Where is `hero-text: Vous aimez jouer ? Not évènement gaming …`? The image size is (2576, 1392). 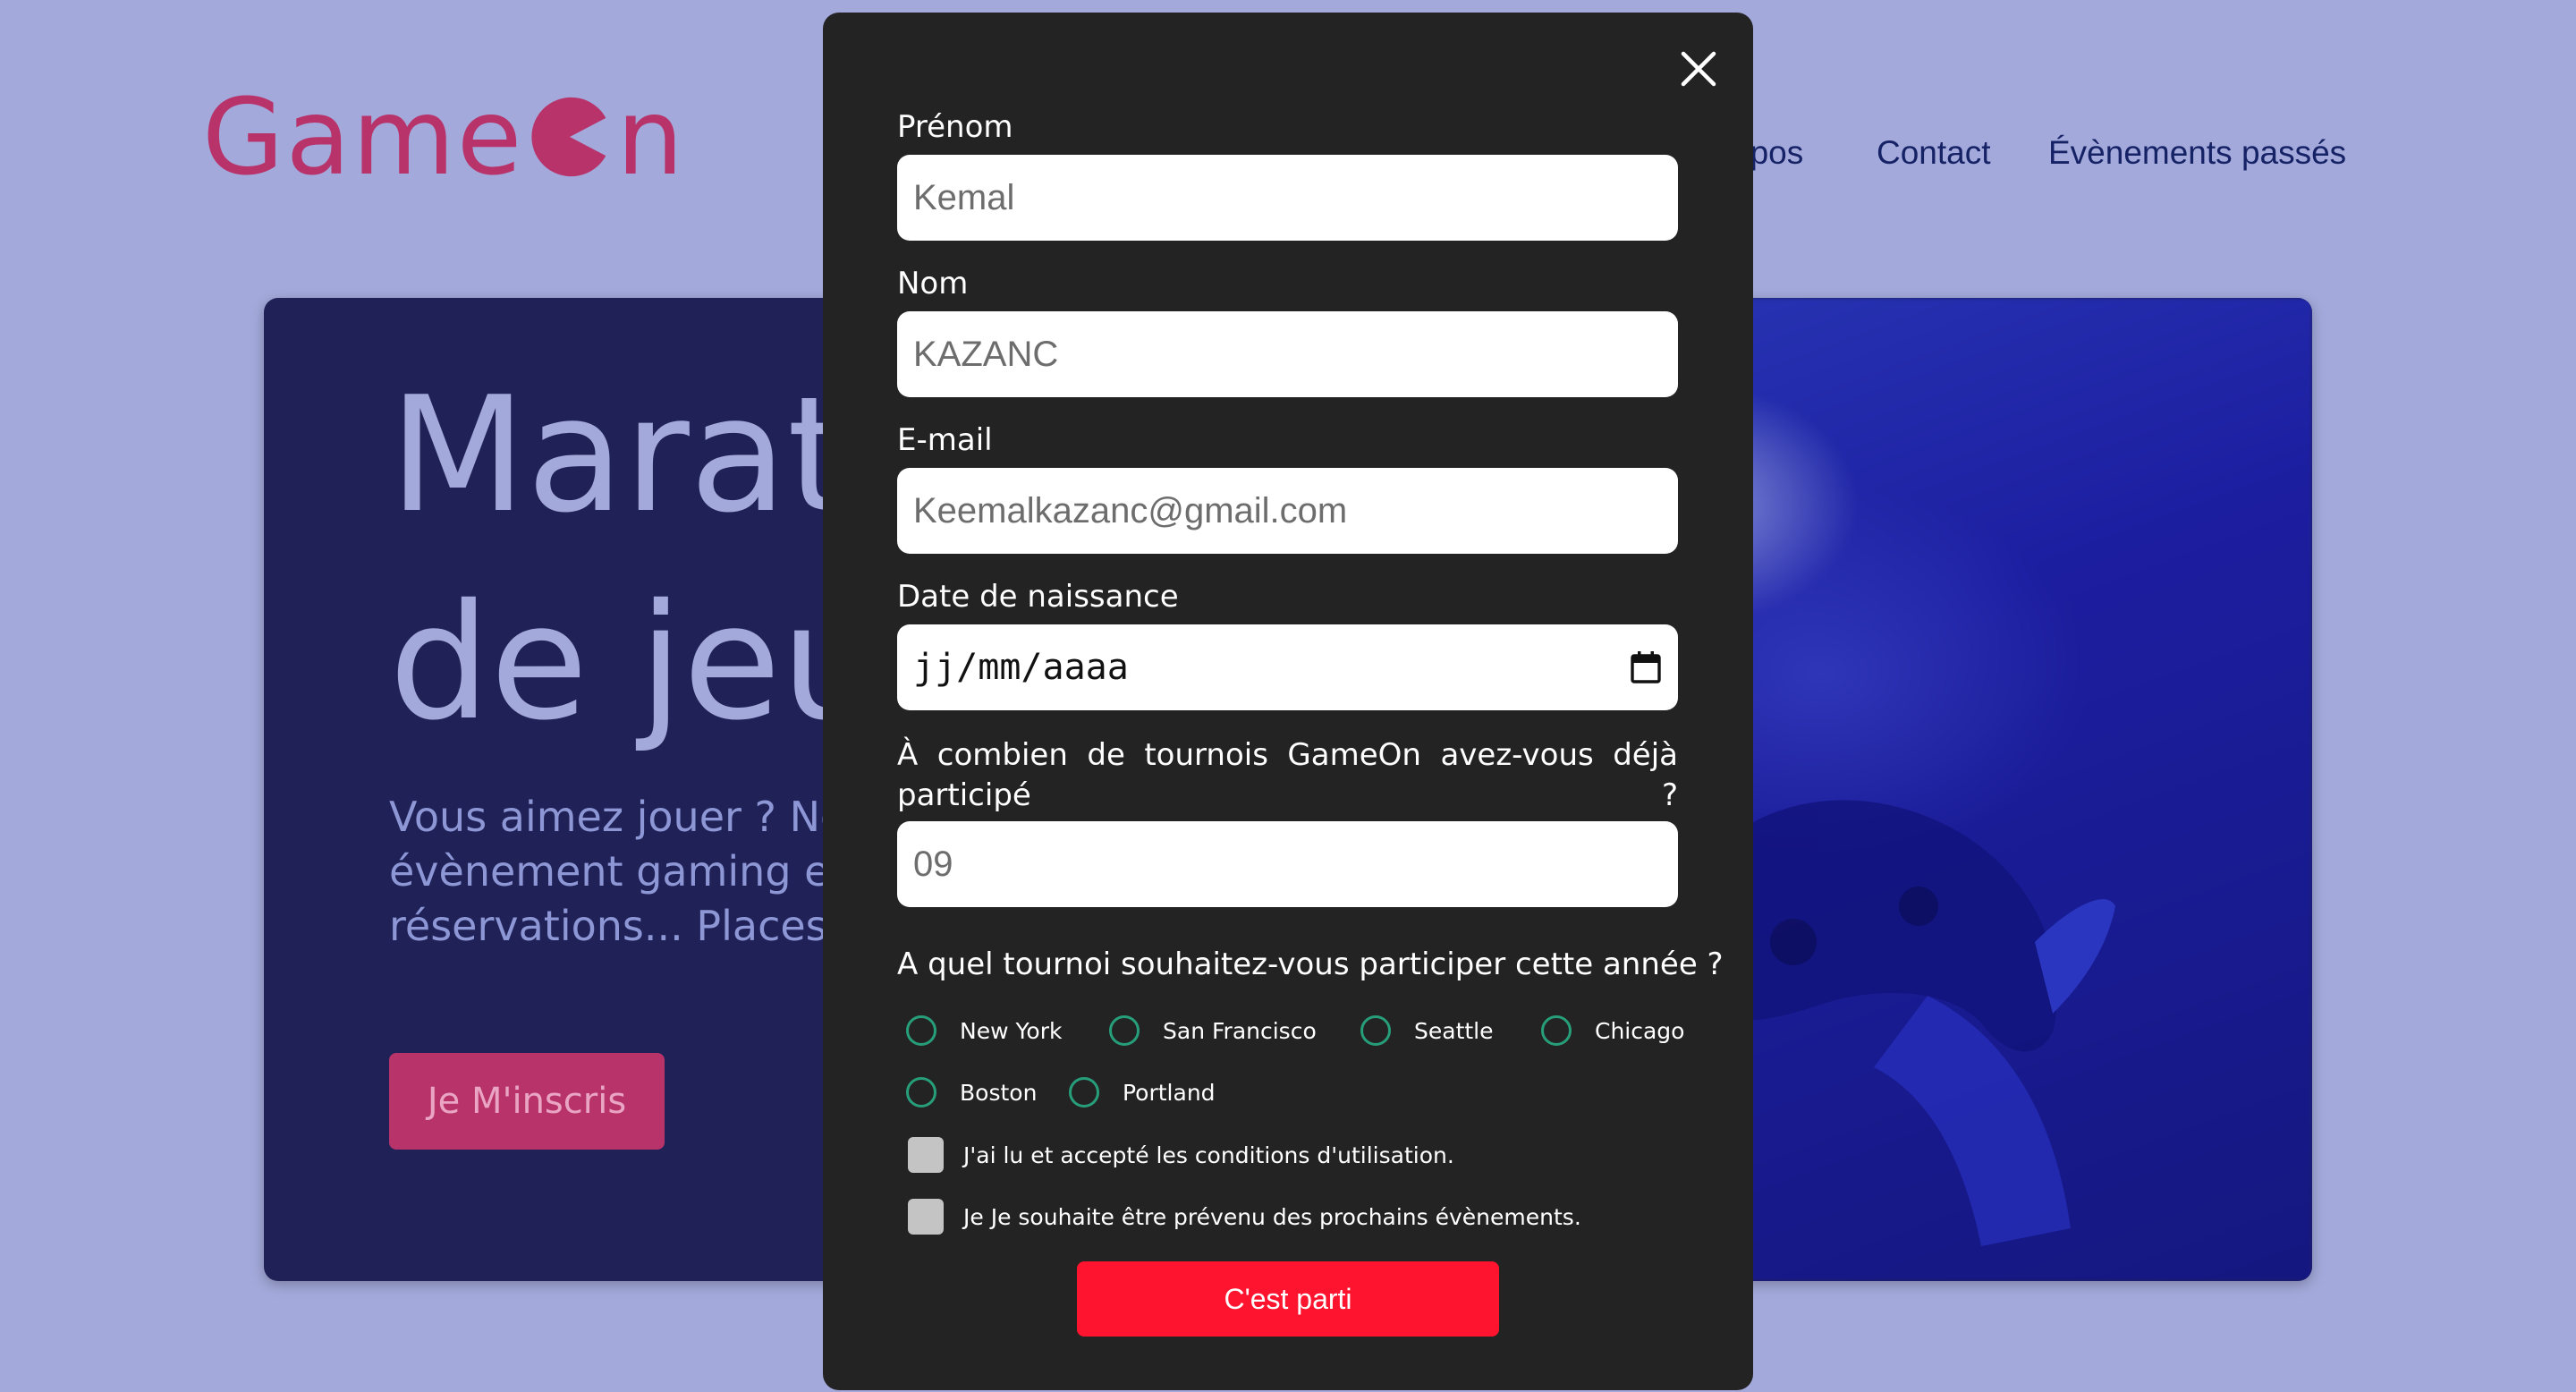
hero-text: Vous aimez jouer ? Not évènement gaming … is located at coordinates (628, 872).